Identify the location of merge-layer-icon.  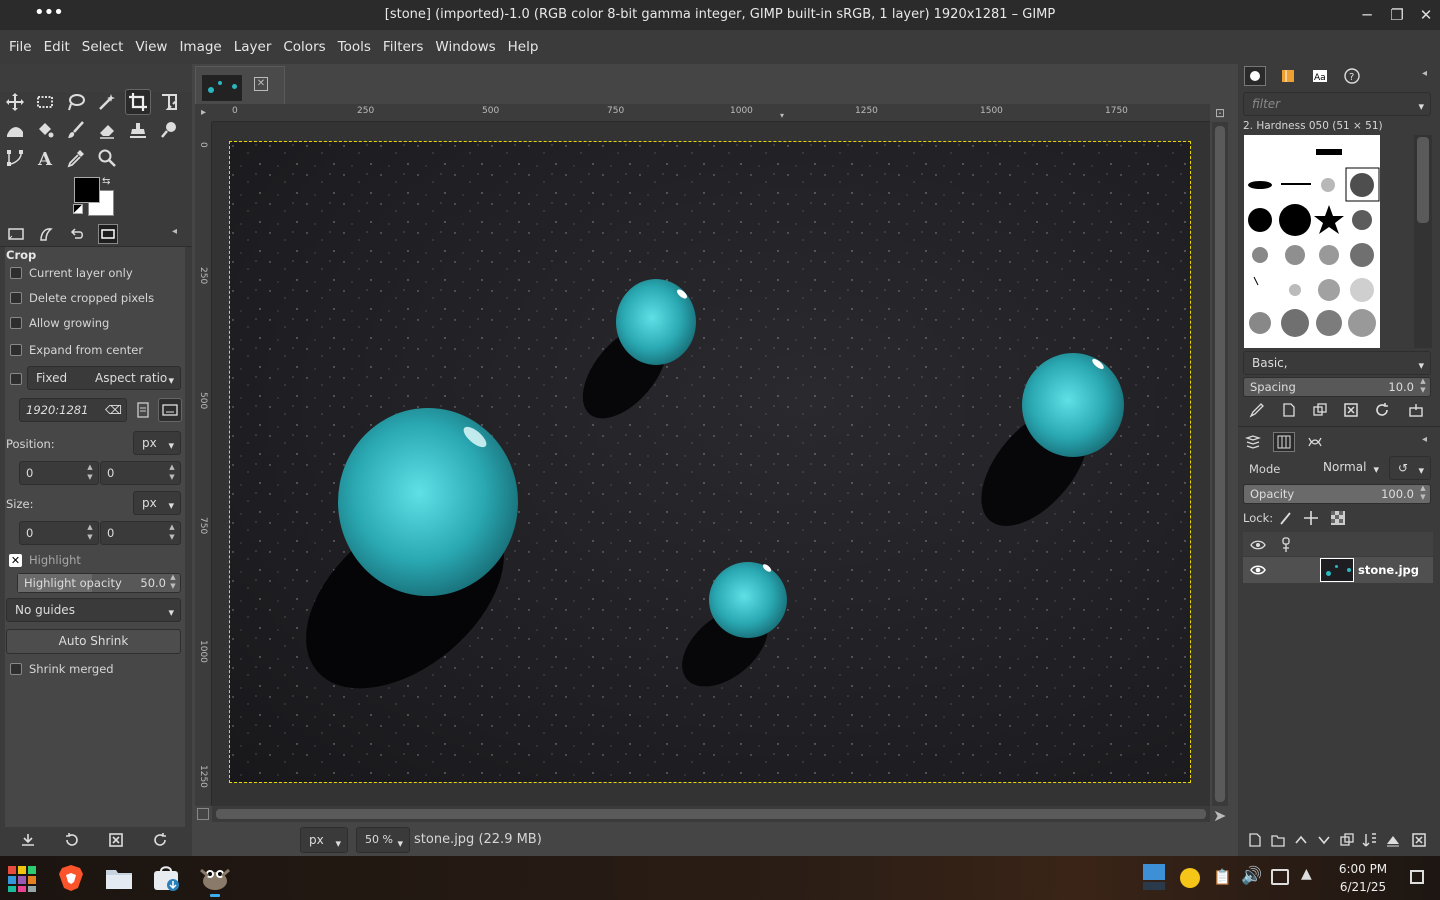
(1370, 840).